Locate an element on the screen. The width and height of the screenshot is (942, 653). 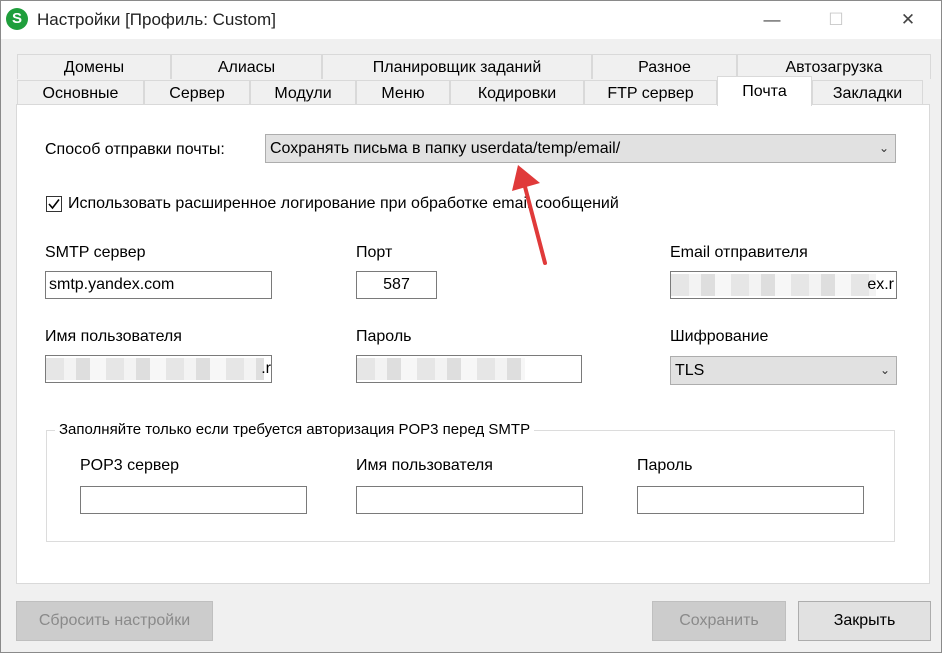
encryption-label: Шифрование is located at coordinates (719, 336).